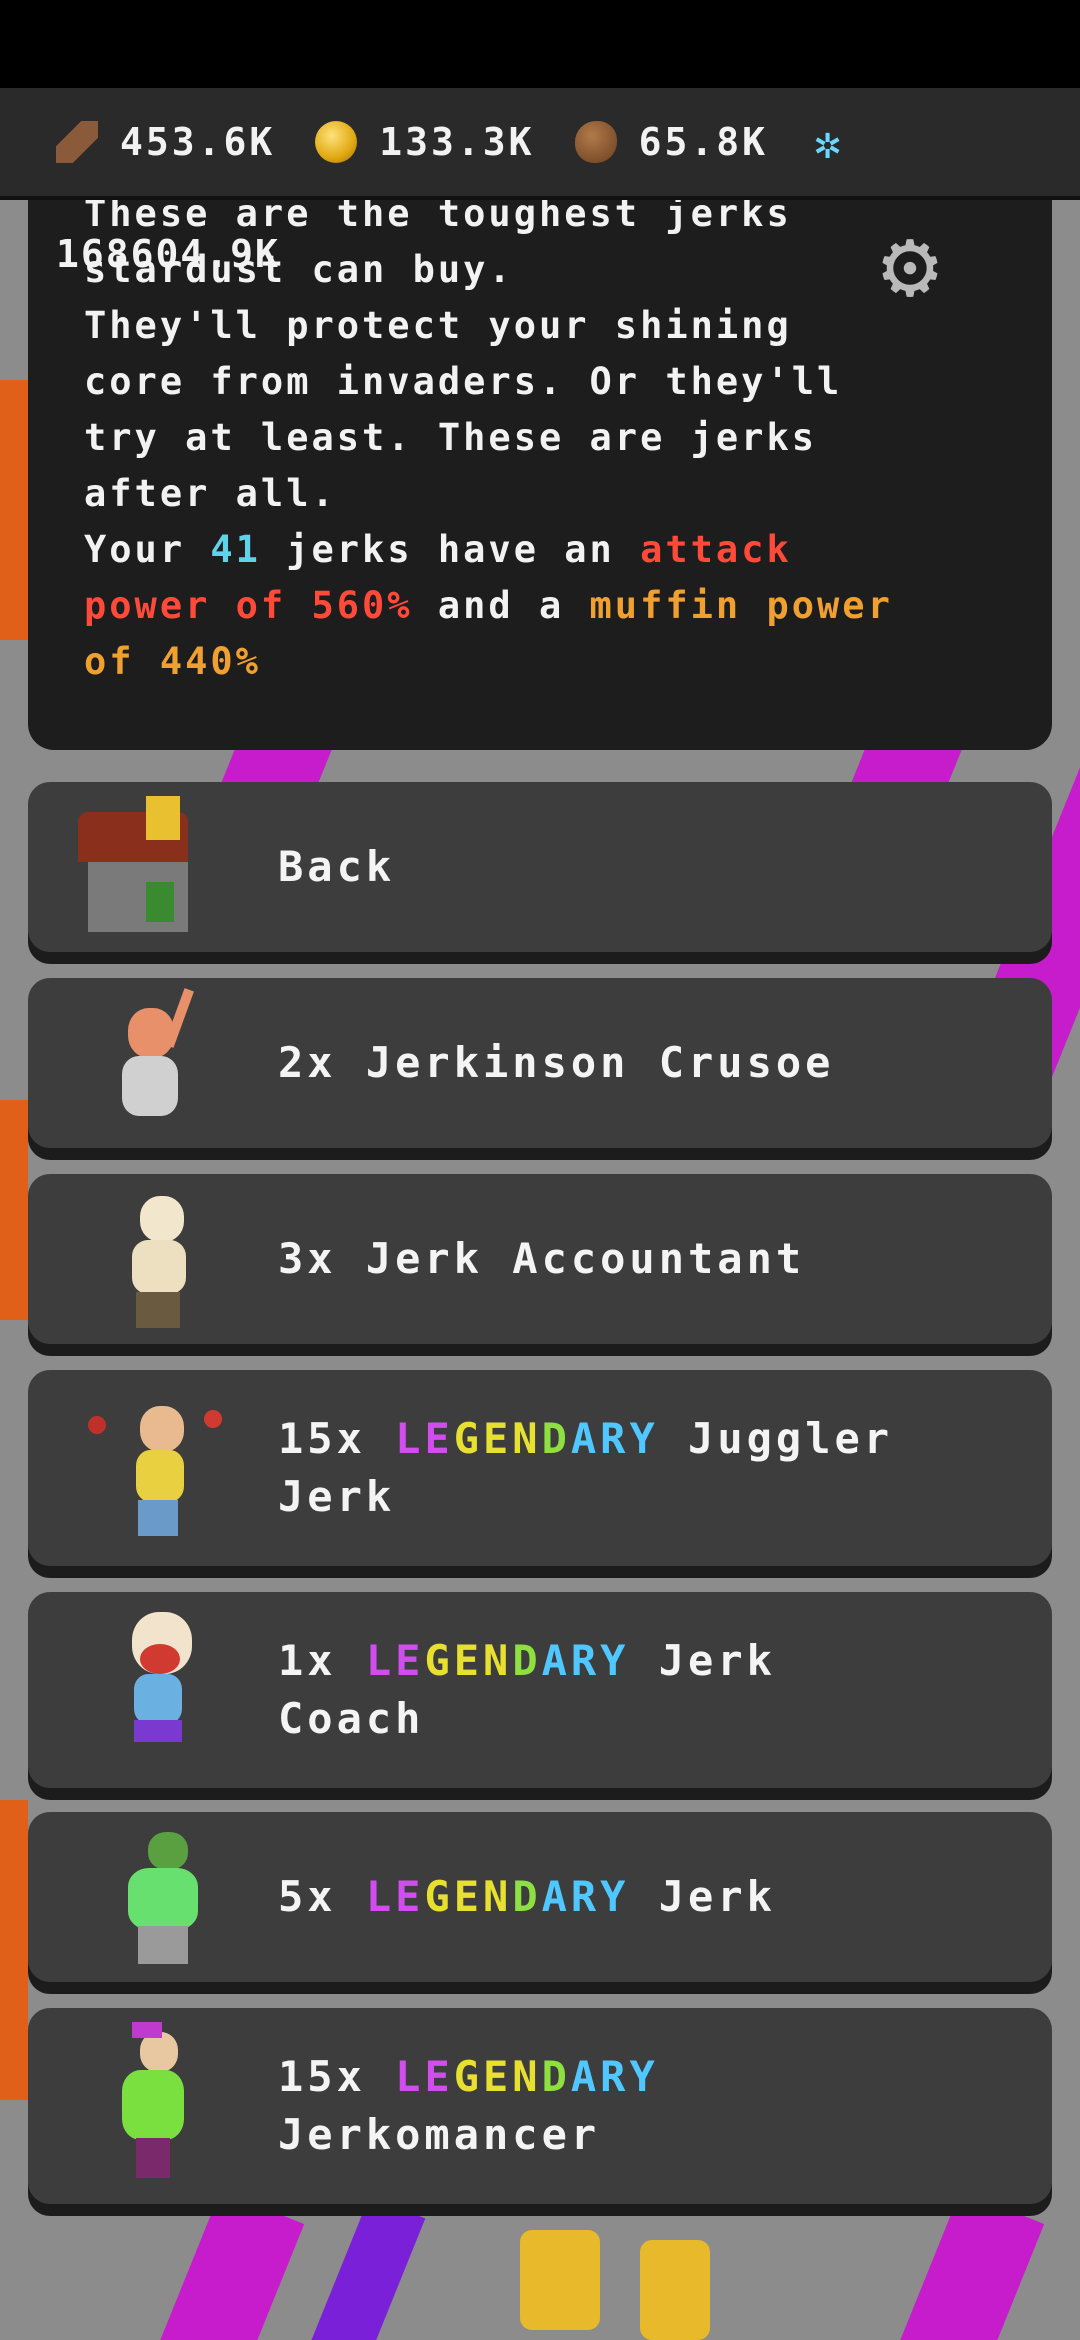 This screenshot has width=1080, height=2340. I want to click on jerkinson-crusoe-icon, so click(128, 1063).